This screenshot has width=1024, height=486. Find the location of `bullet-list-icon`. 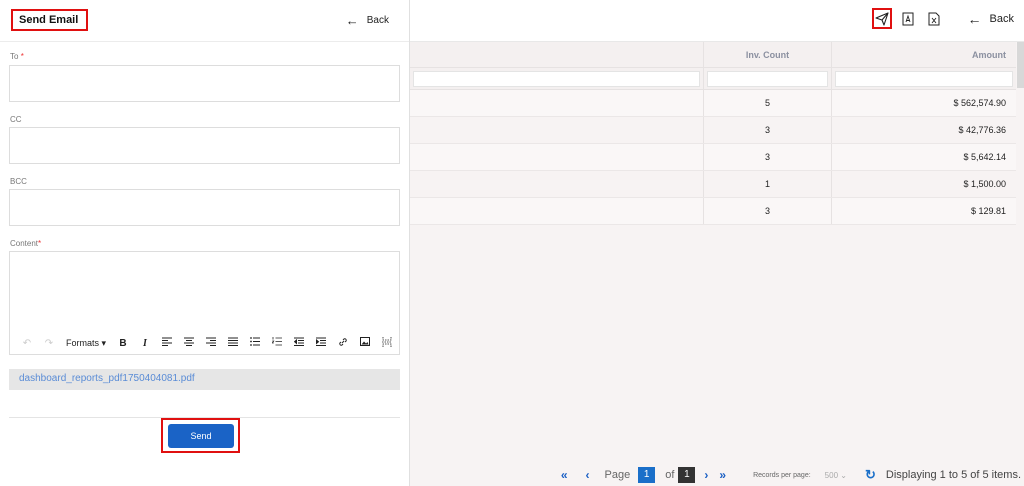

bullet-list-icon is located at coordinates (255, 343).